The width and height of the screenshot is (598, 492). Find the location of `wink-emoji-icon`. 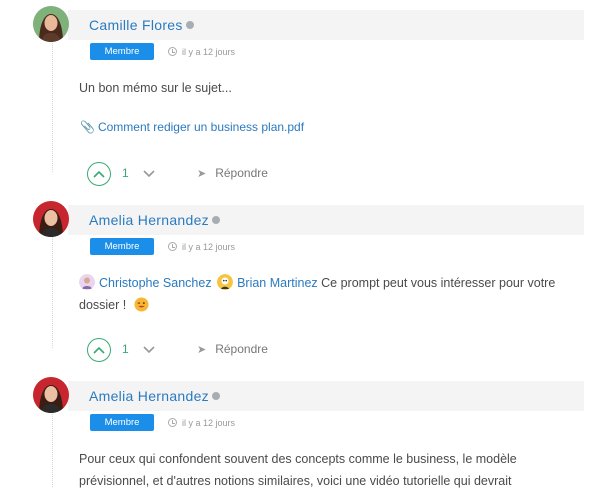

wink-emoji-icon is located at coordinates (141, 304).